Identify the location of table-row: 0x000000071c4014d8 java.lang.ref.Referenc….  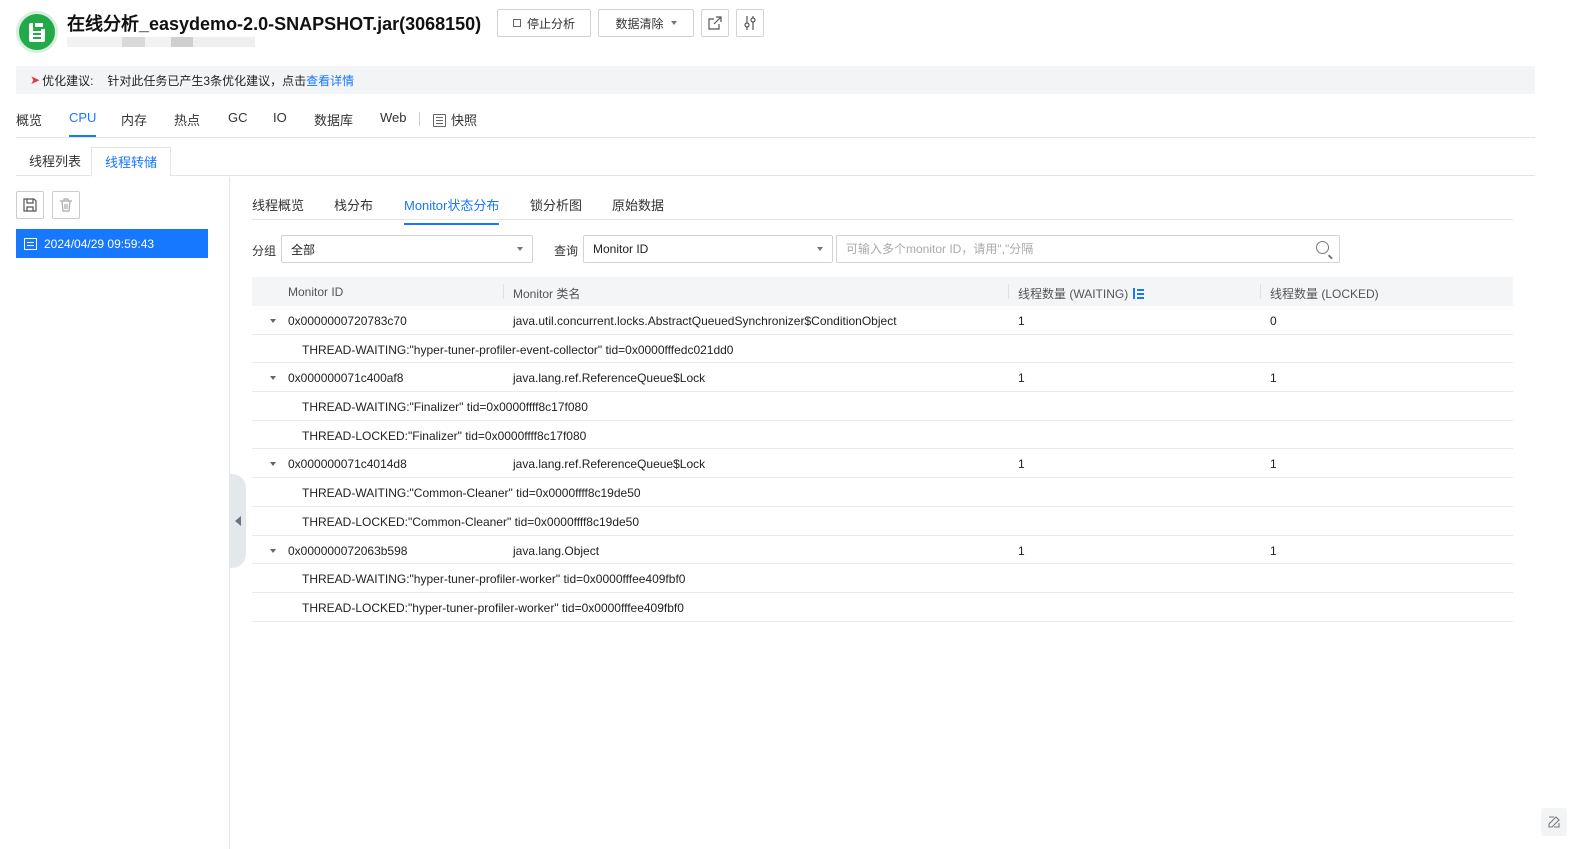
(882, 464).